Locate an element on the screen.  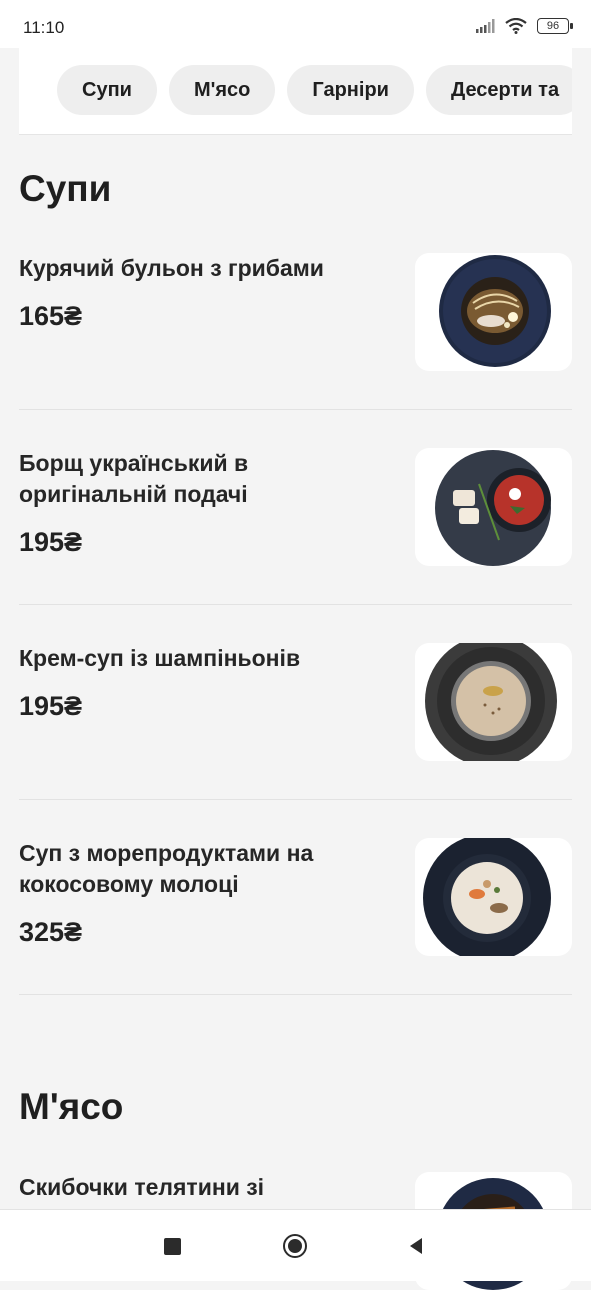
section-title-soups: Супи is located at coordinates (65, 188).